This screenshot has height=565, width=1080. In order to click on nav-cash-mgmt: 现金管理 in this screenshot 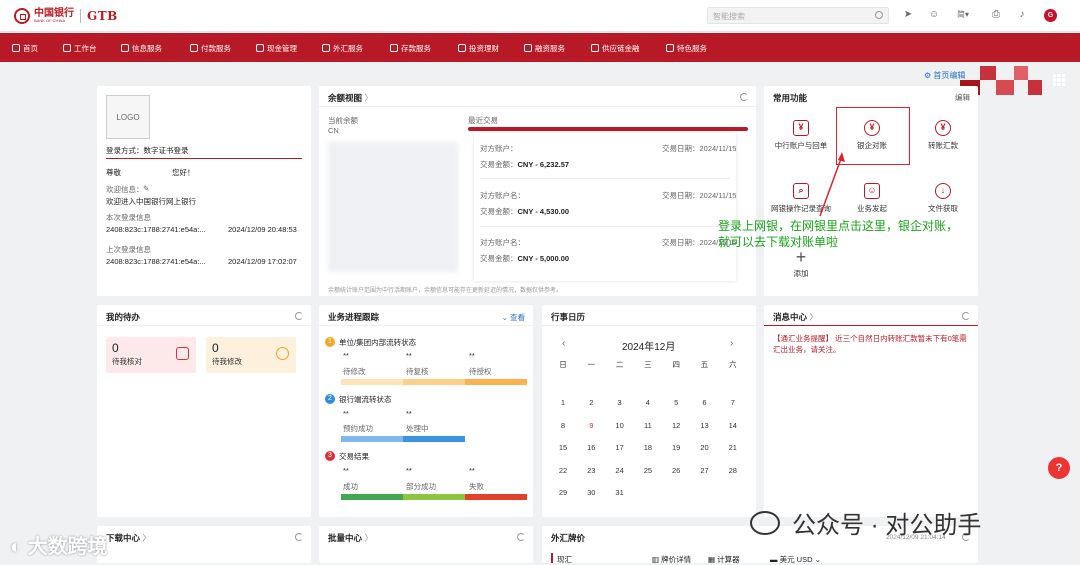, I will do `click(276, 48)`.